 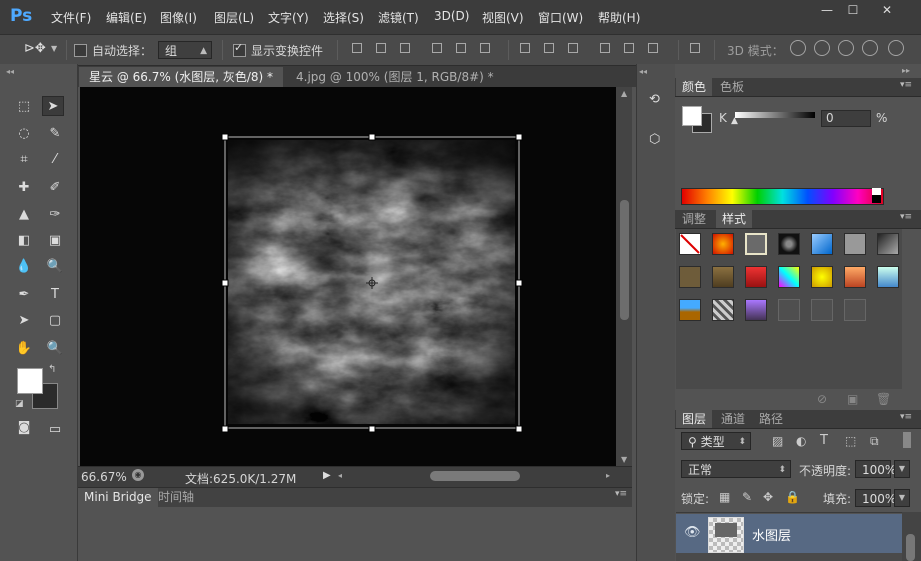 I want to click on distribute-top-icon, so click(x=525, y=48).